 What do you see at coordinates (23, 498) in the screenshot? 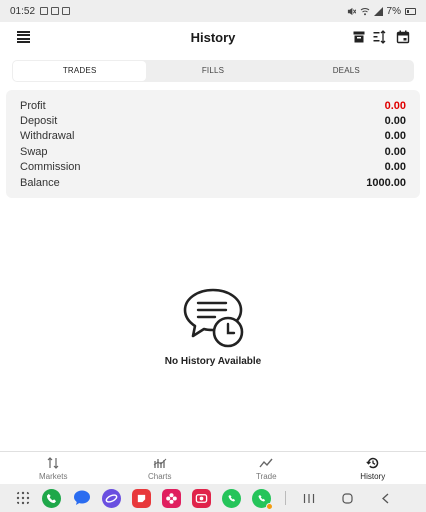
I see `app-drawer-icon` at bounding box center [23, 498].